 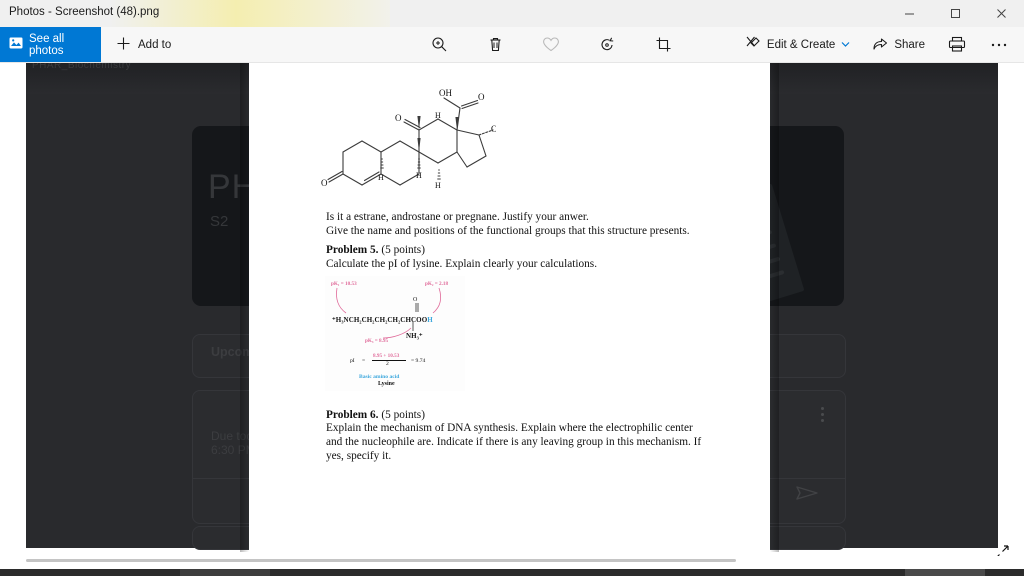 I want to click on pi-result: = 9.74, so click(x=418, y=361).